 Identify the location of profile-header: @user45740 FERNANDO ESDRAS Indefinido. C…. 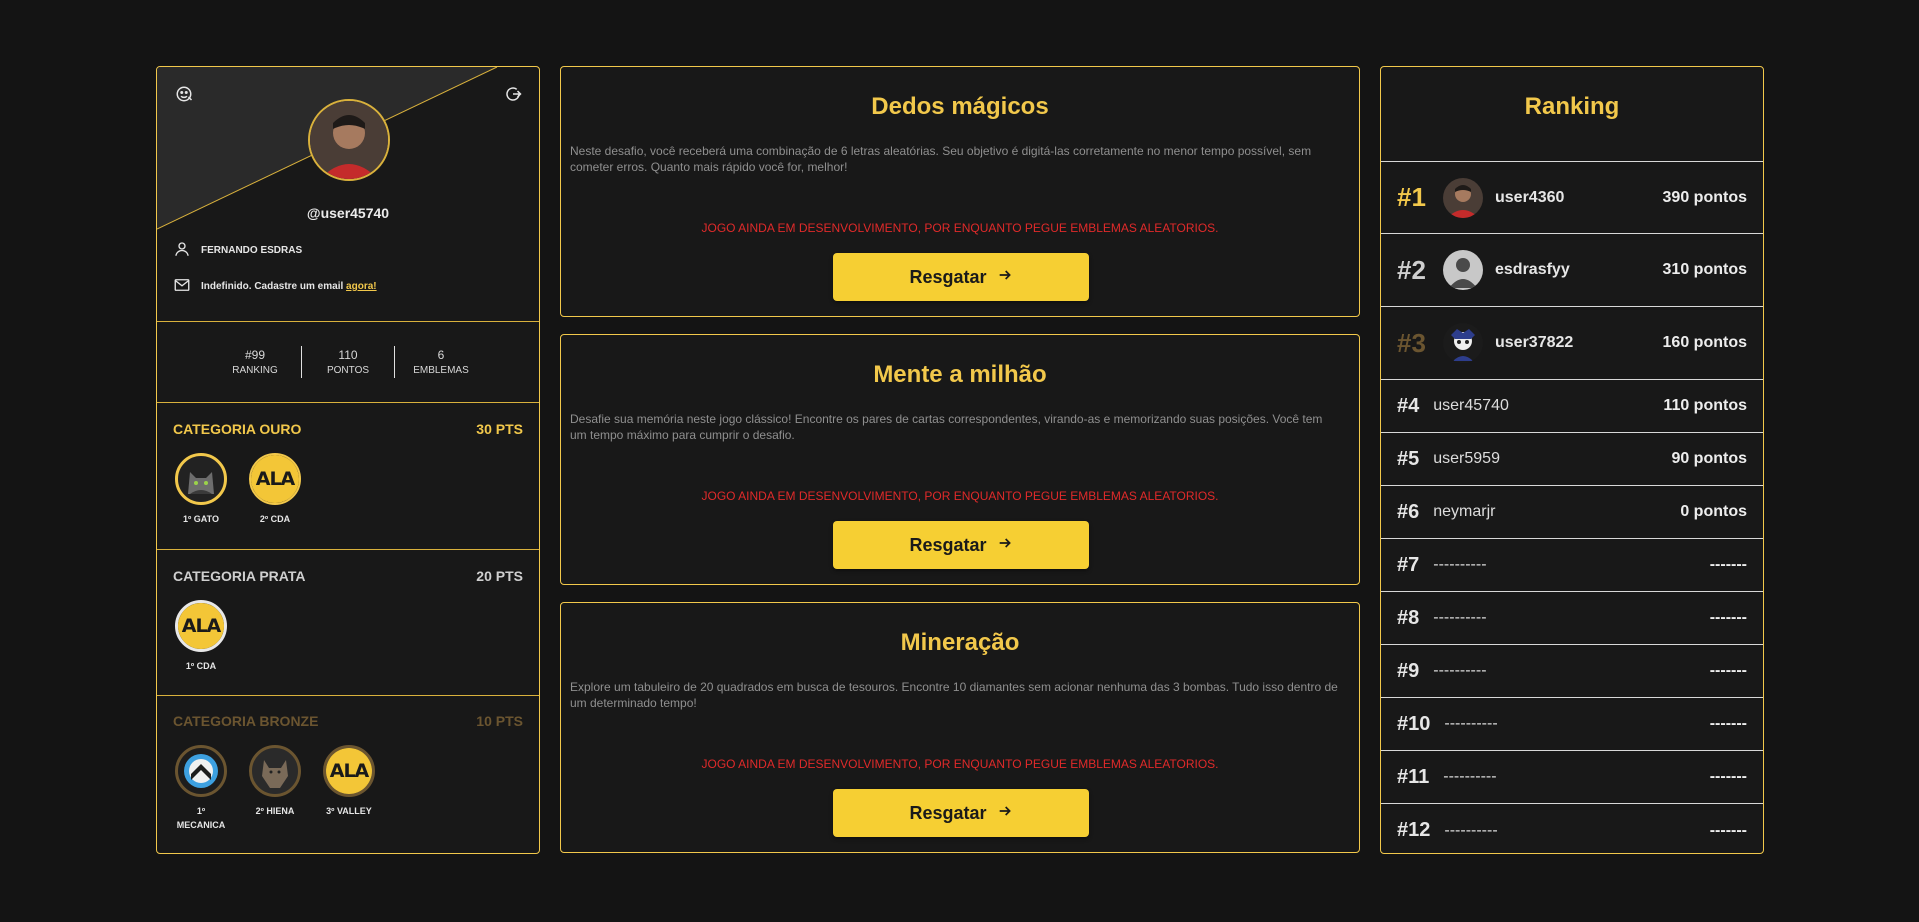
(348, 194).